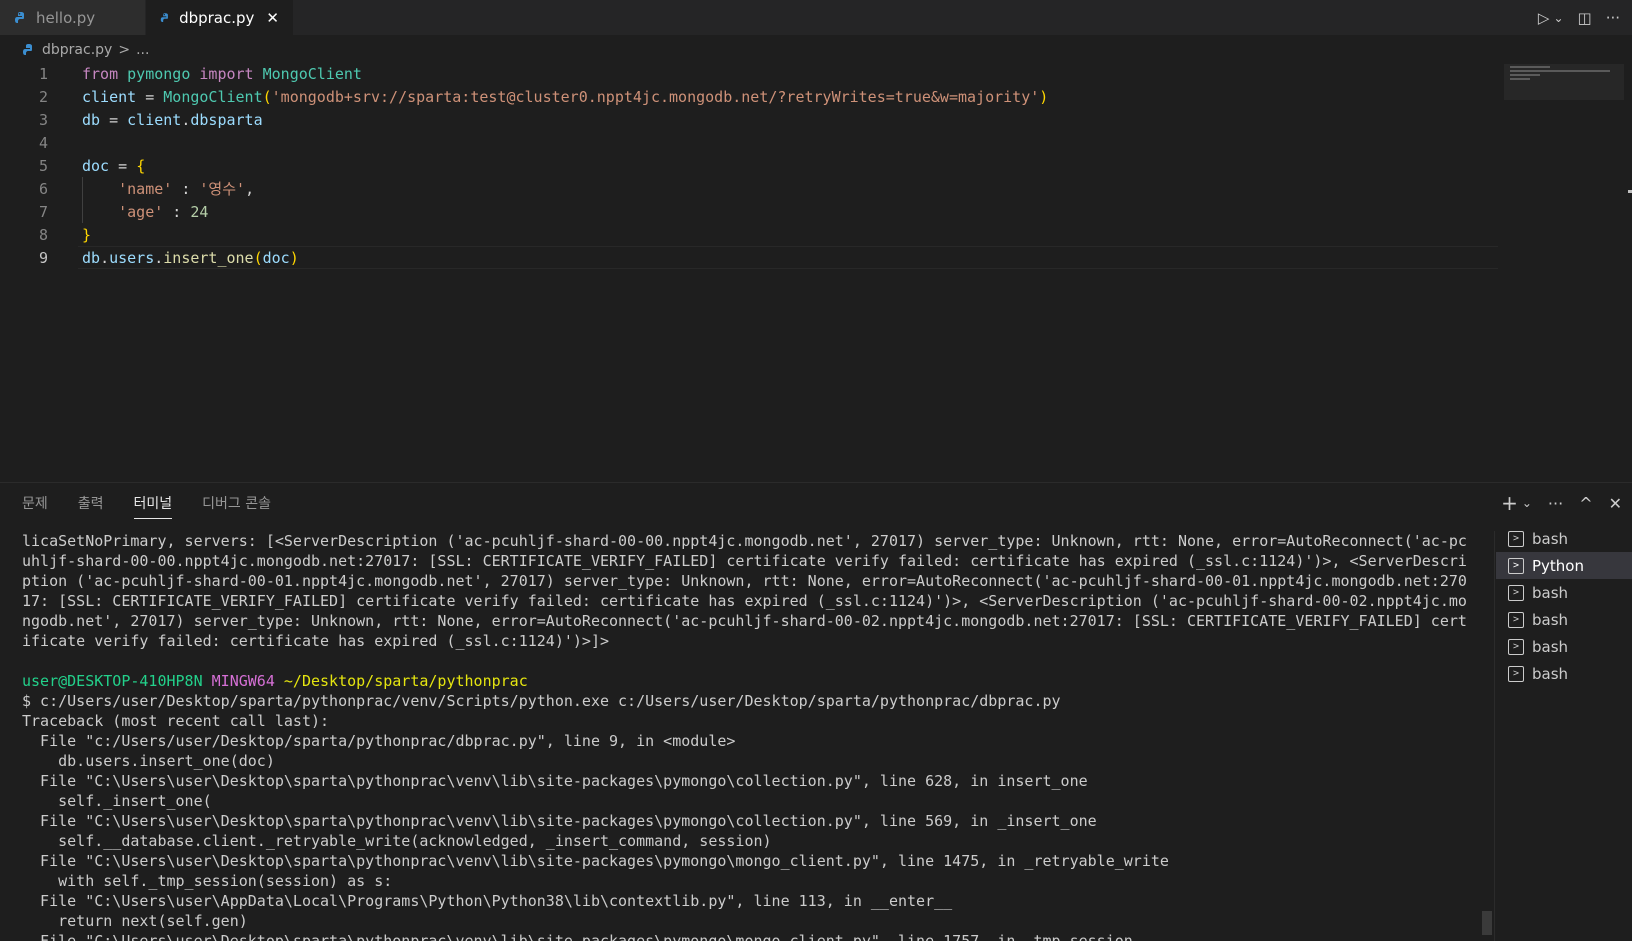 Image resolution: width=1632 pixels, height=941 pixels. Describe the element at coordinates (220, 17) in the screenshot. I see `tab-dbprac-py: dbprac.py ✕` at that location.